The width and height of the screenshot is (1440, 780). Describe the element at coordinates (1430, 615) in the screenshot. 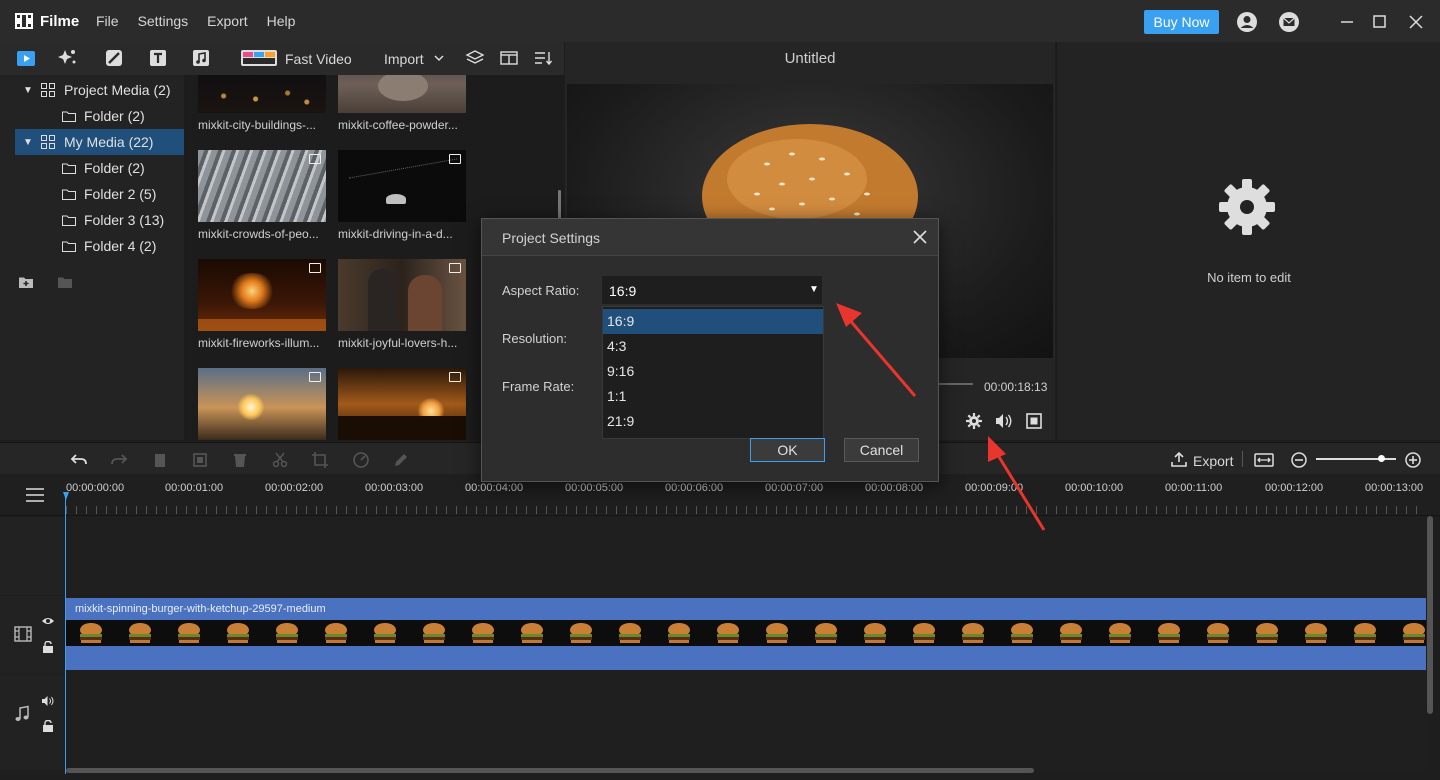

I see `timeline-vertical-scrollbar` at that location.